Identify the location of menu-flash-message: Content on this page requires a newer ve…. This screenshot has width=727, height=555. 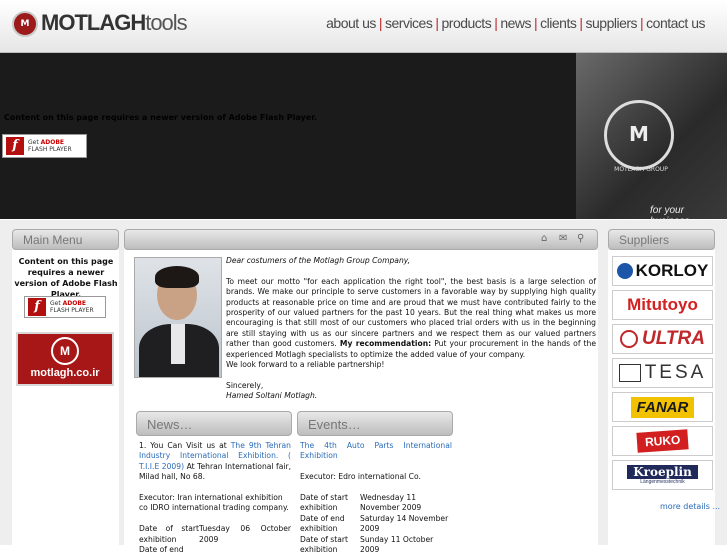
(66, 278).